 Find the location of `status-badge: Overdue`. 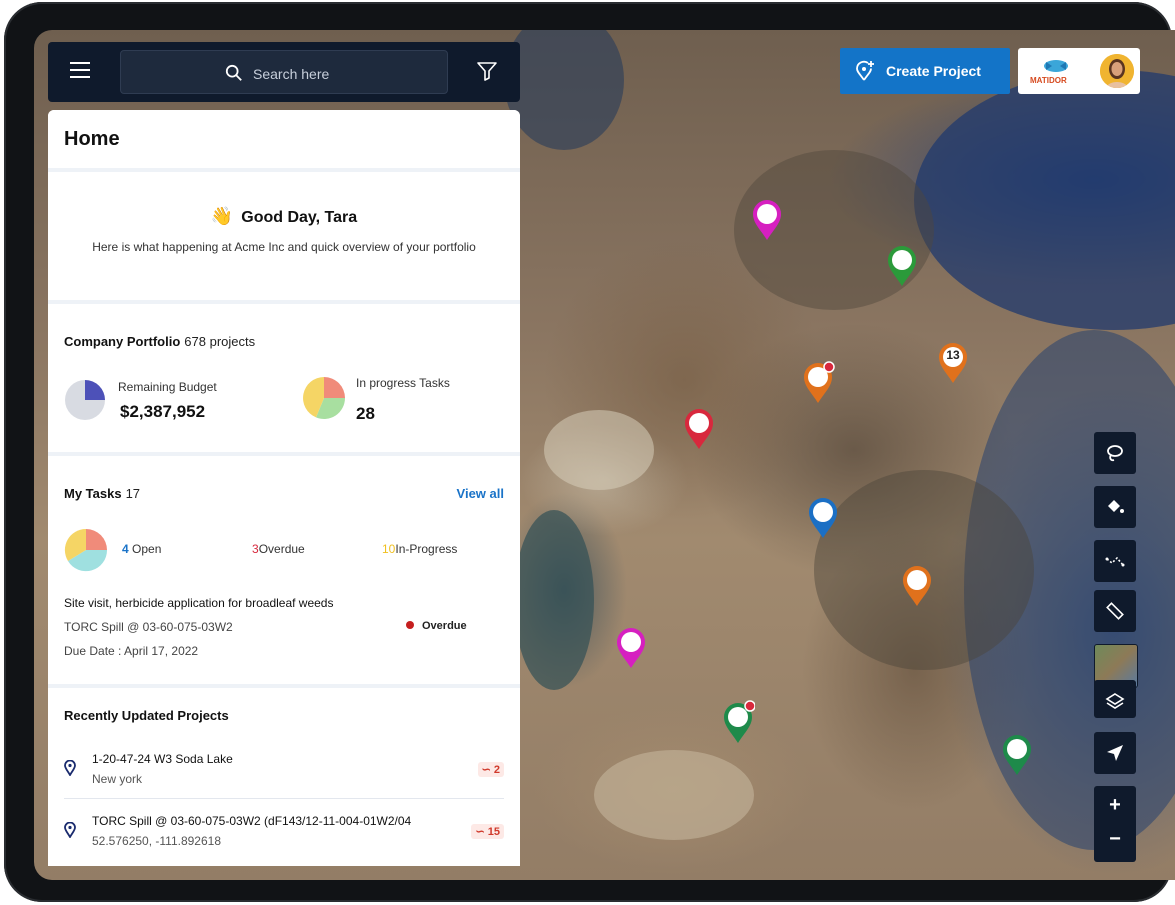

status-badge: Overdue is located at coordinates (436, 626).